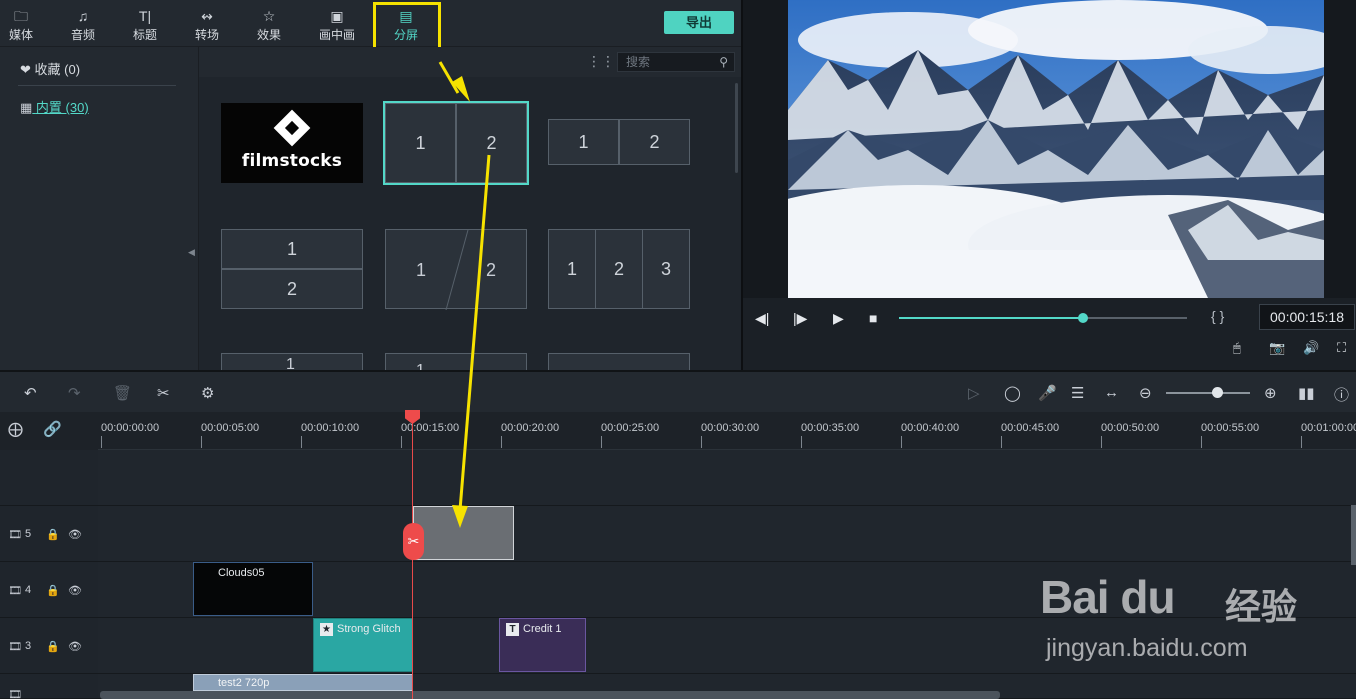 The height and width of the screenshot is (699, 1356). I want to click on tab-titles: T| 标题, so click(145, 24).